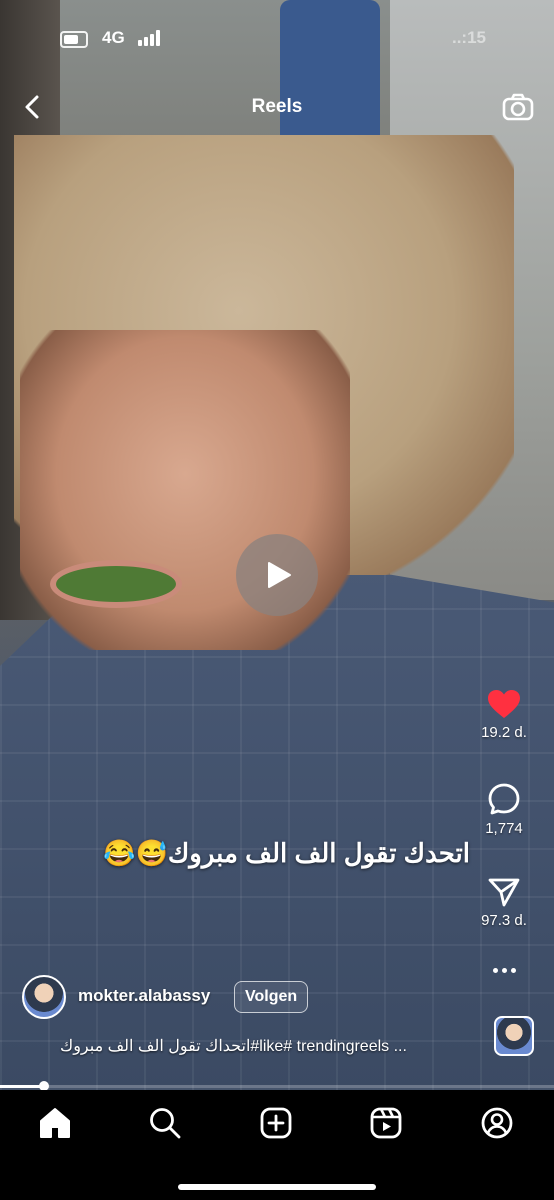  I want to click on share-count: 97.3 d., so click(504, 920).